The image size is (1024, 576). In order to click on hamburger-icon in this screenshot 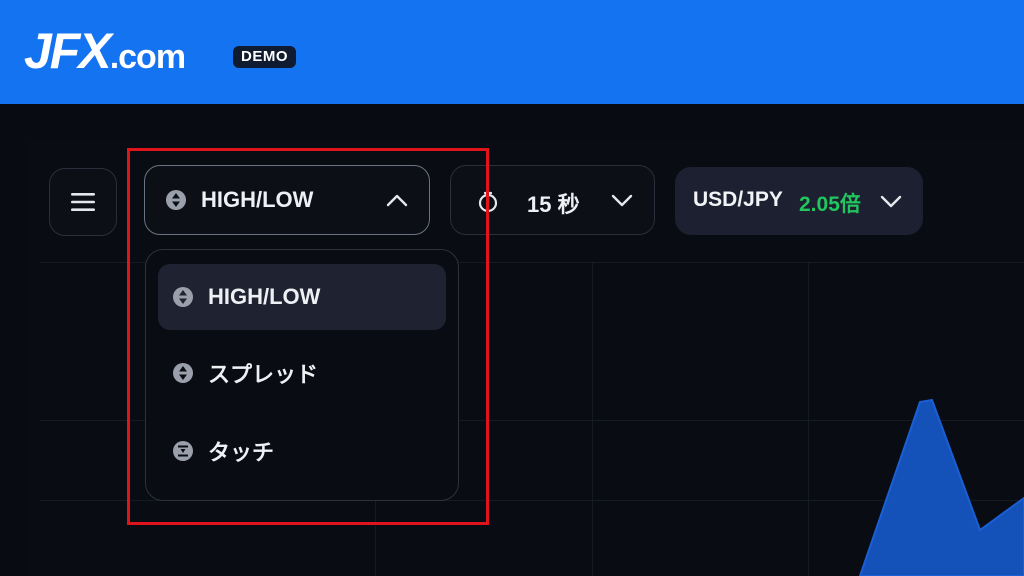, I will do `click(83, 202)`.